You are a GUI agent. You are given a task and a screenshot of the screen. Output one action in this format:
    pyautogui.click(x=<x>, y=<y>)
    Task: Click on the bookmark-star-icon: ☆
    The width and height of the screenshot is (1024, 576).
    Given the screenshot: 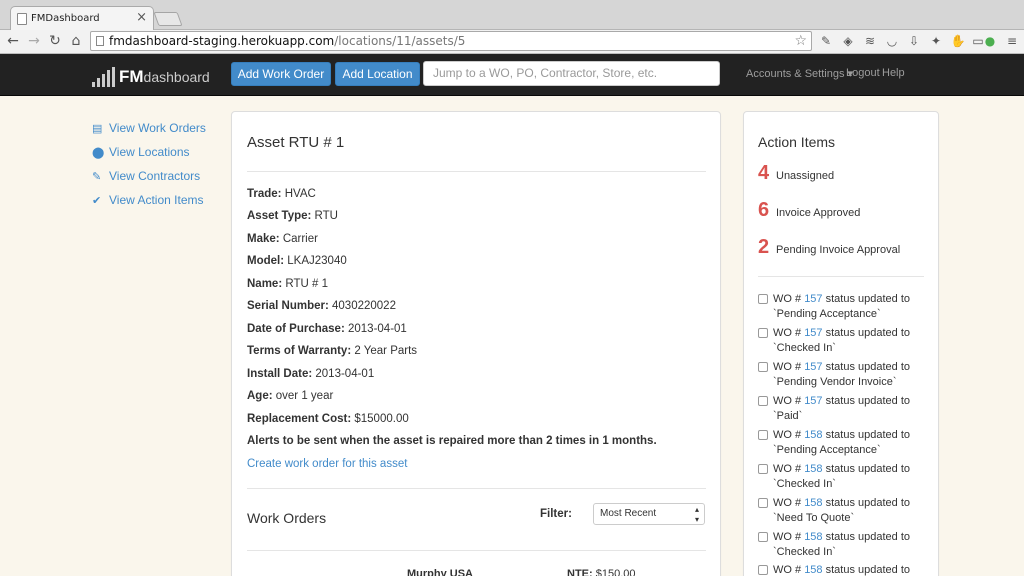 What is the action you would take?
    pyautogui.click(x=800, y=41)
    